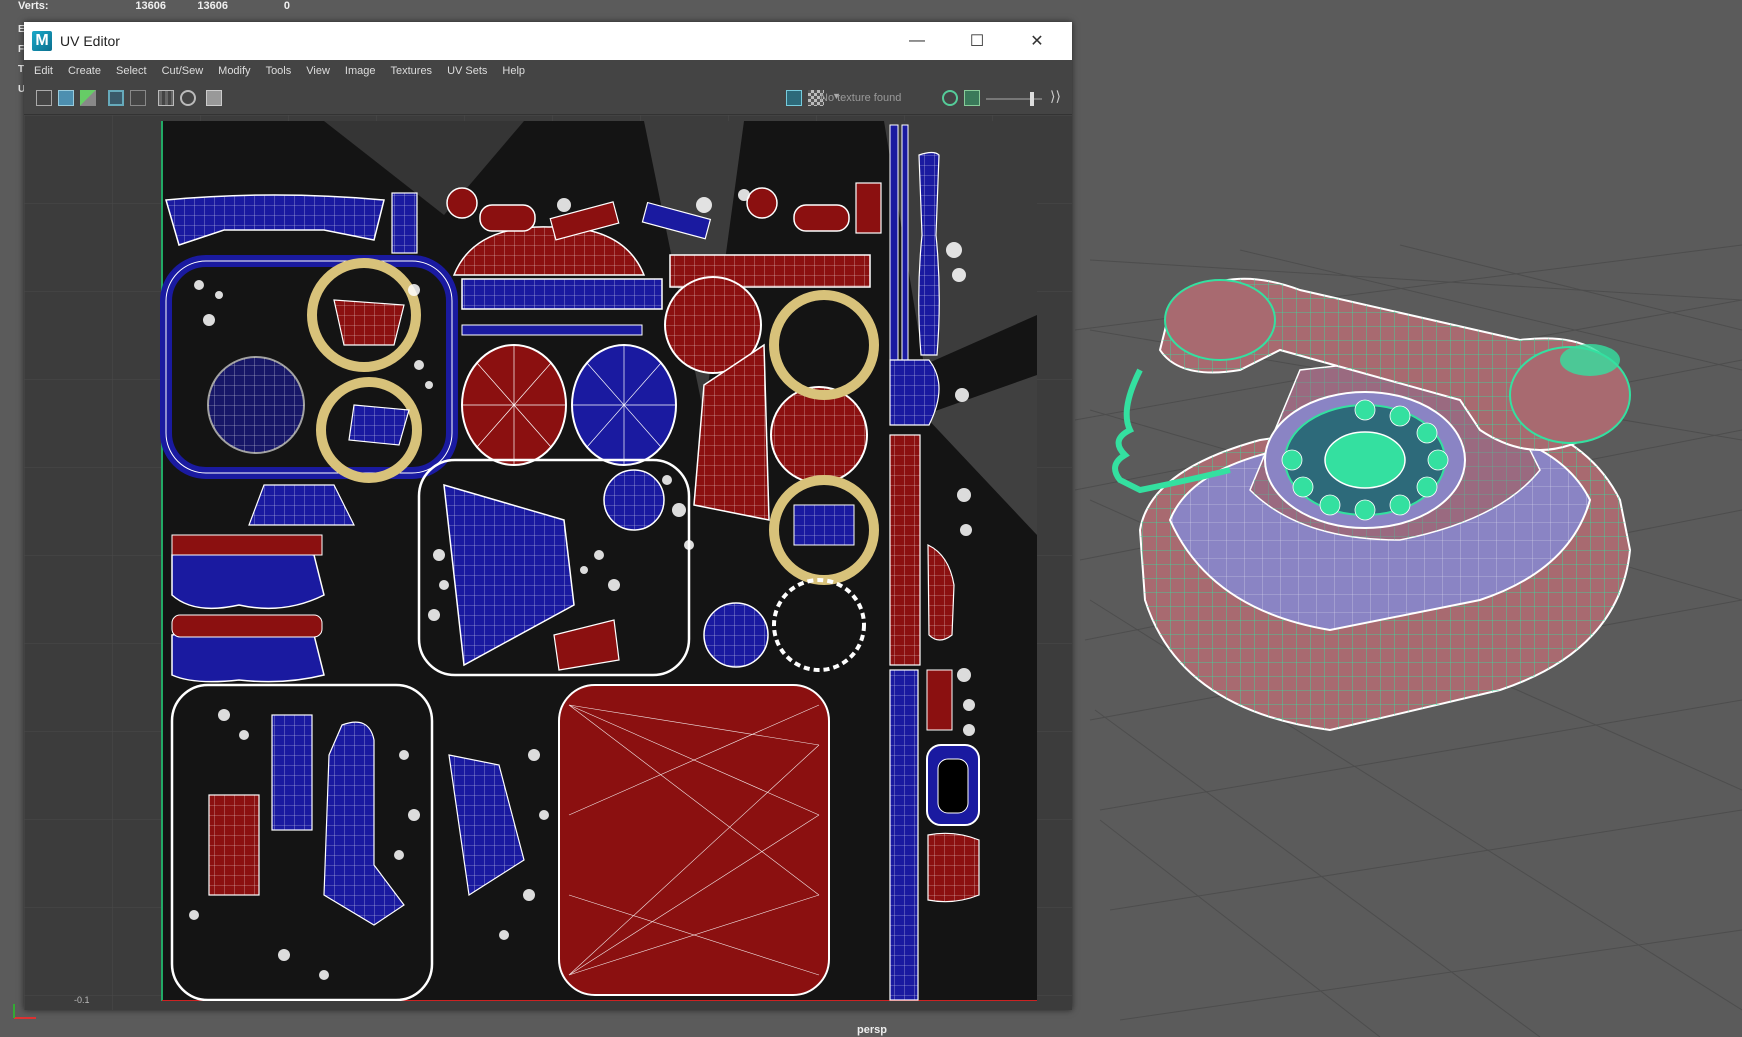 The height and width of the screenshot is (1037, 1742). I want to click on menu-uv-sets: UV Sets, so click(467, 71).